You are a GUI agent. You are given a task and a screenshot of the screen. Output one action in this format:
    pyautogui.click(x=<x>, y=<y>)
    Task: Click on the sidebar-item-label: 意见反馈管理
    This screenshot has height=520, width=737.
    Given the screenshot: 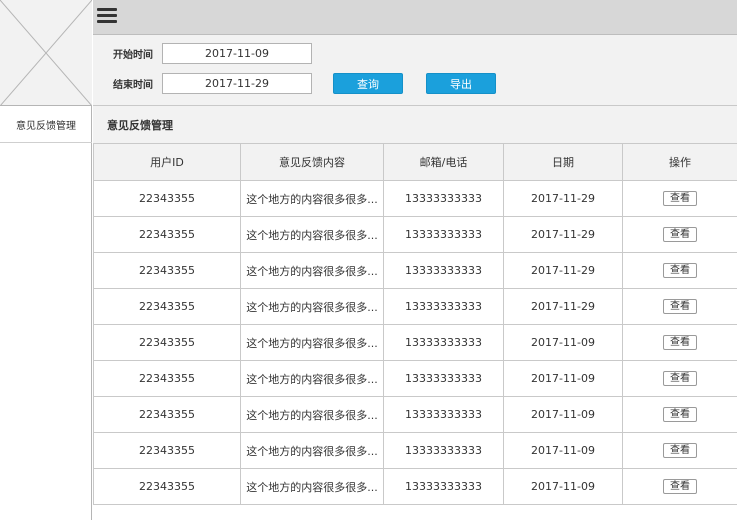 What is the action you would take?
    pyautogui.click(x=46, y=126)
    